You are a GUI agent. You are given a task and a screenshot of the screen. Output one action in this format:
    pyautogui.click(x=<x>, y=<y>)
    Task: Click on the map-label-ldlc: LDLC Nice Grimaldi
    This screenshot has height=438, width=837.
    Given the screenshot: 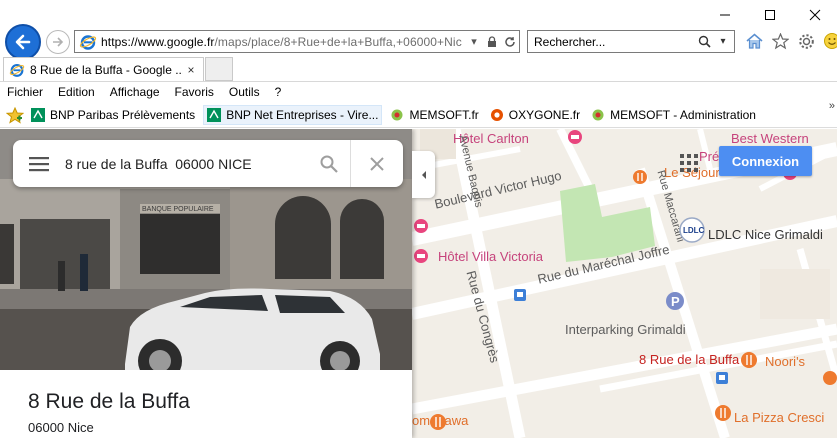 What is the action you would take?
    pyautogui.click(x=765, y=234)
    